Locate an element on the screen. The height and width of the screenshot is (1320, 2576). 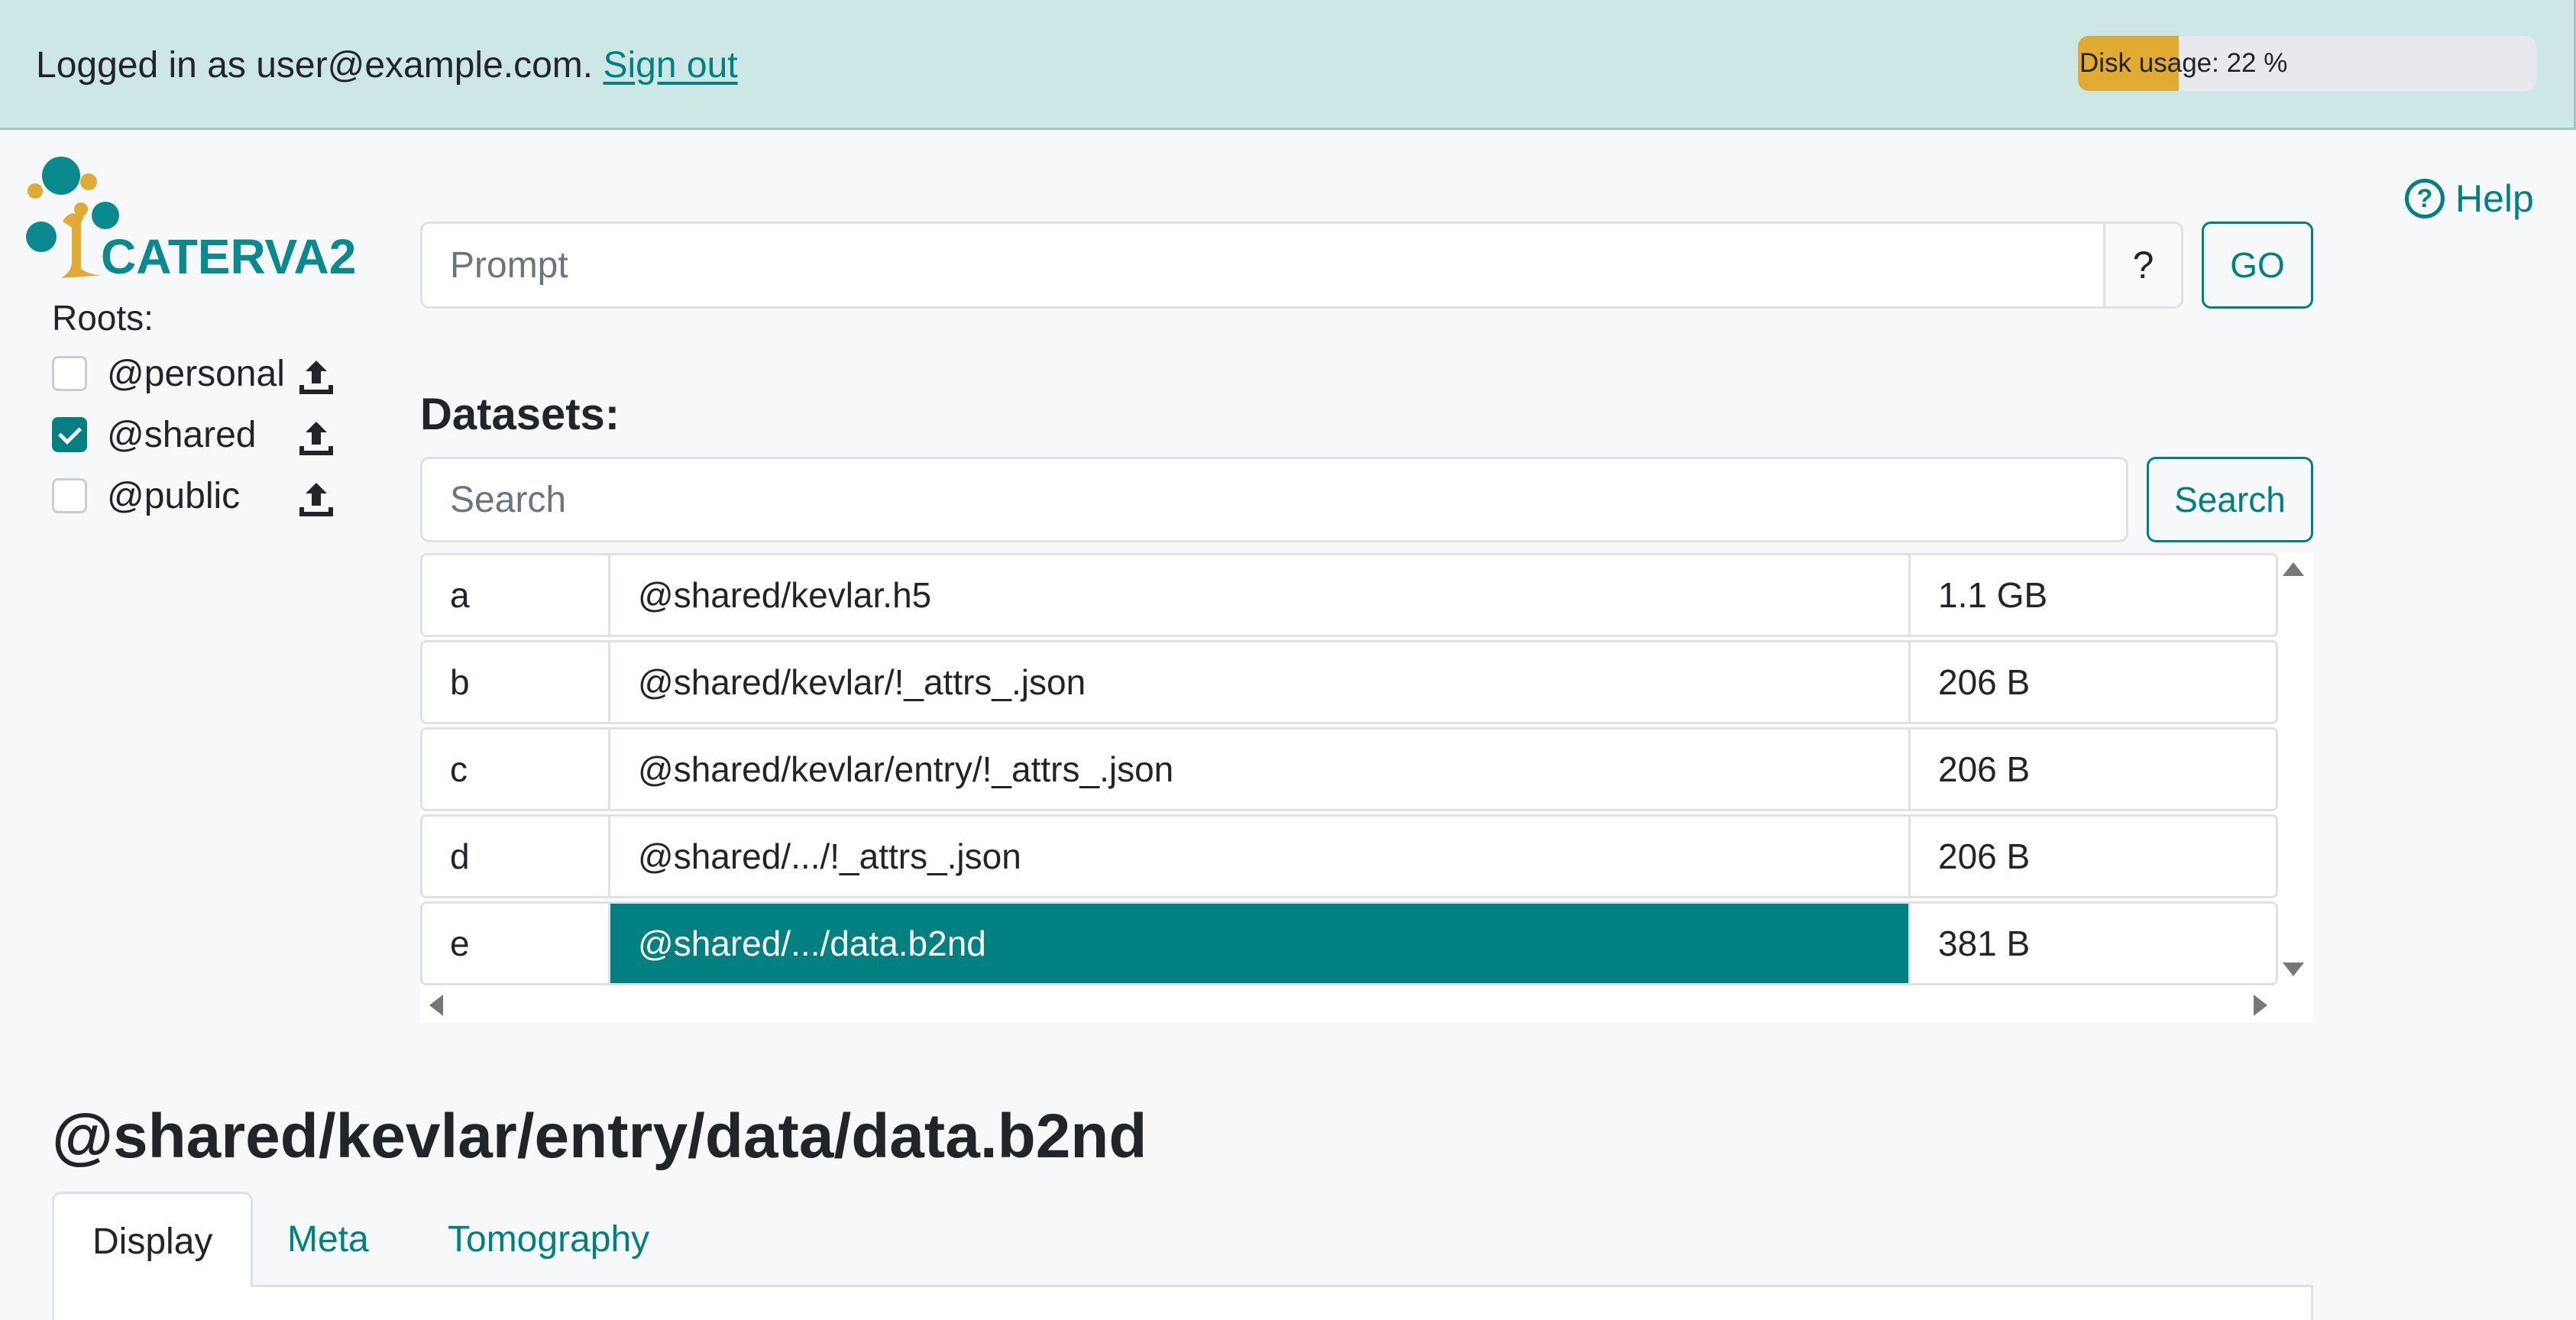
help-link: ? Help is located at coordinates (2469, 198).